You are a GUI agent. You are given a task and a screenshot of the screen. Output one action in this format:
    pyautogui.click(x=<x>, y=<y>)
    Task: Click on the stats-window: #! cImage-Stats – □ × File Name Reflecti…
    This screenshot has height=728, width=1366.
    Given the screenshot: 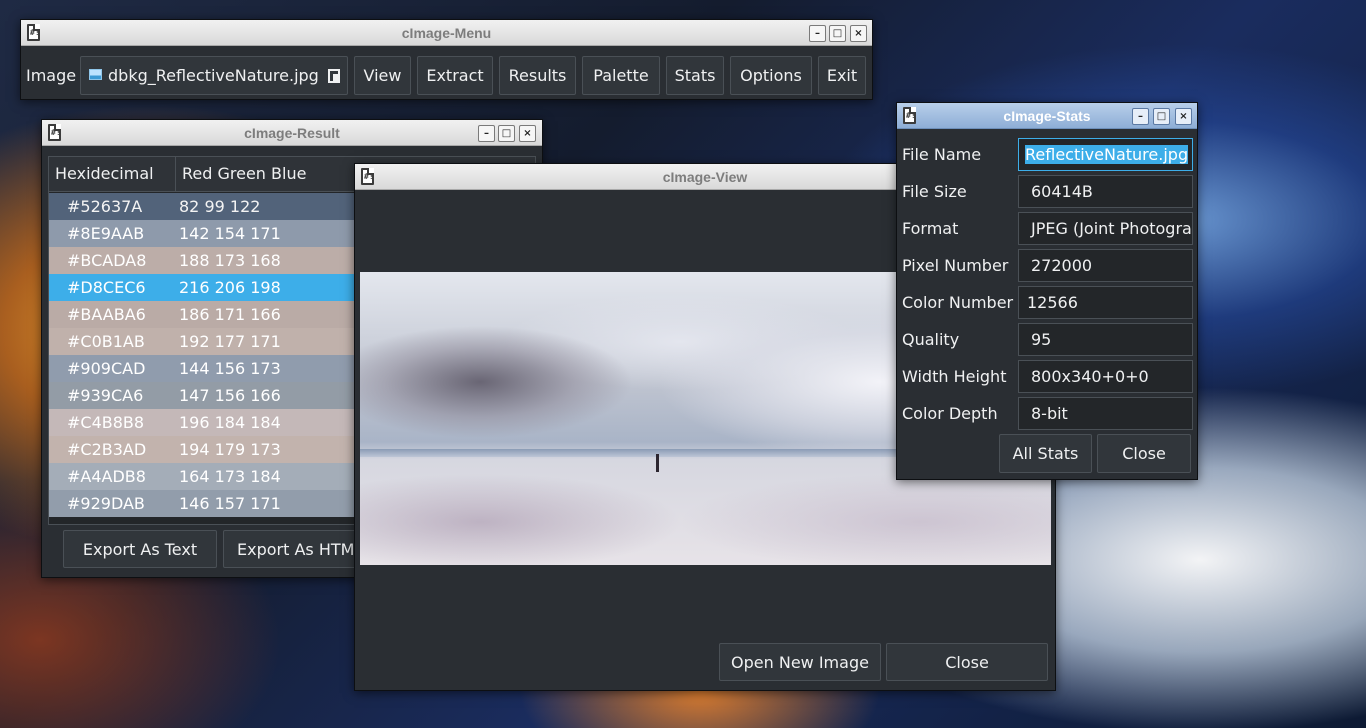 What is the action you would take?
    pyautogui.click(x=1047, y=291)
    